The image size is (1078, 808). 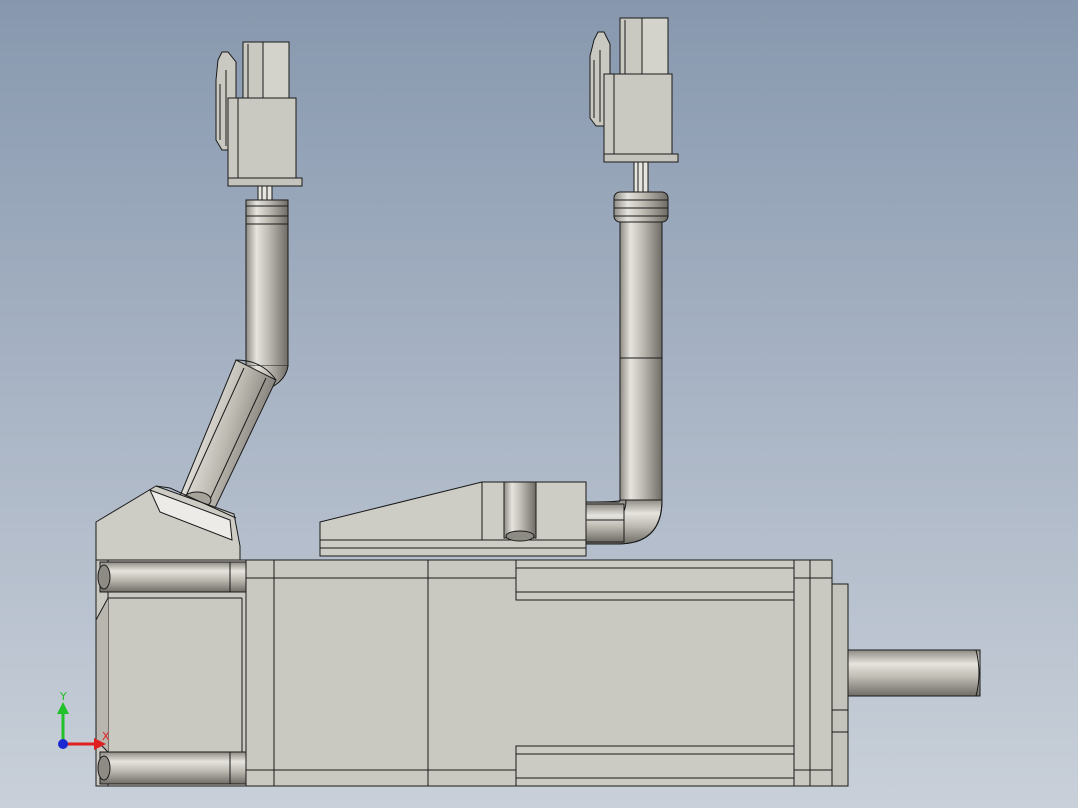 What do you see at coordinates (106, 736) in the screenshot?
I see `x-axis-label: X` at bounding box center [106, 736].